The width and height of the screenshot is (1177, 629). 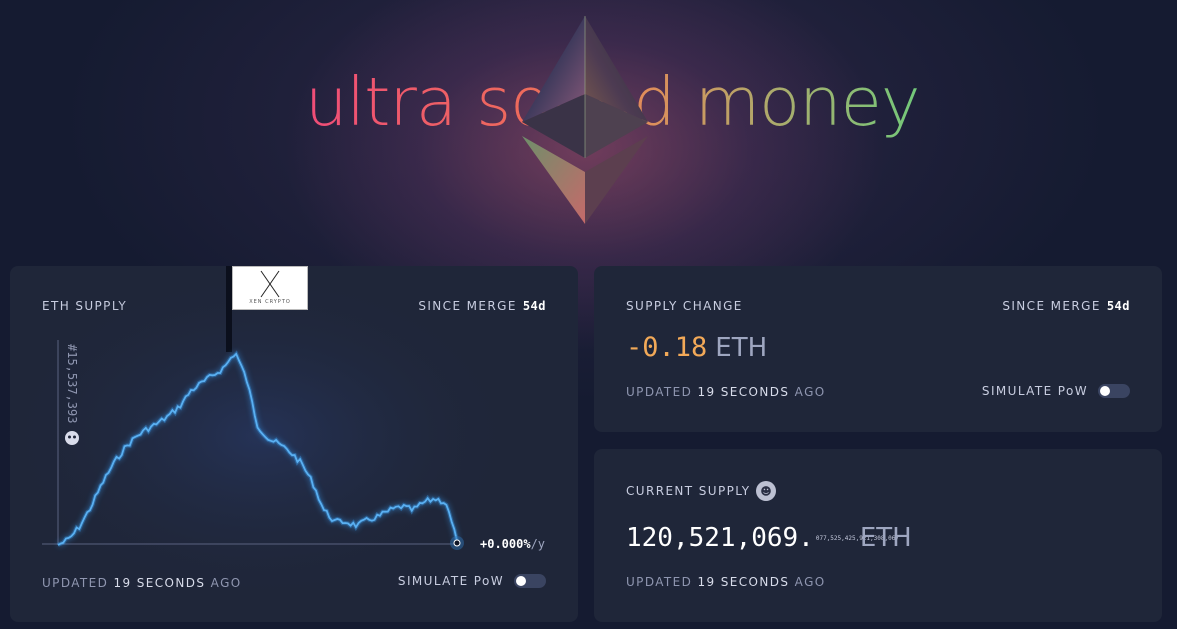 What do you see at coordinates (457, 543) in the screenshot?
I see `end-point` at bounding box center [457, 543].